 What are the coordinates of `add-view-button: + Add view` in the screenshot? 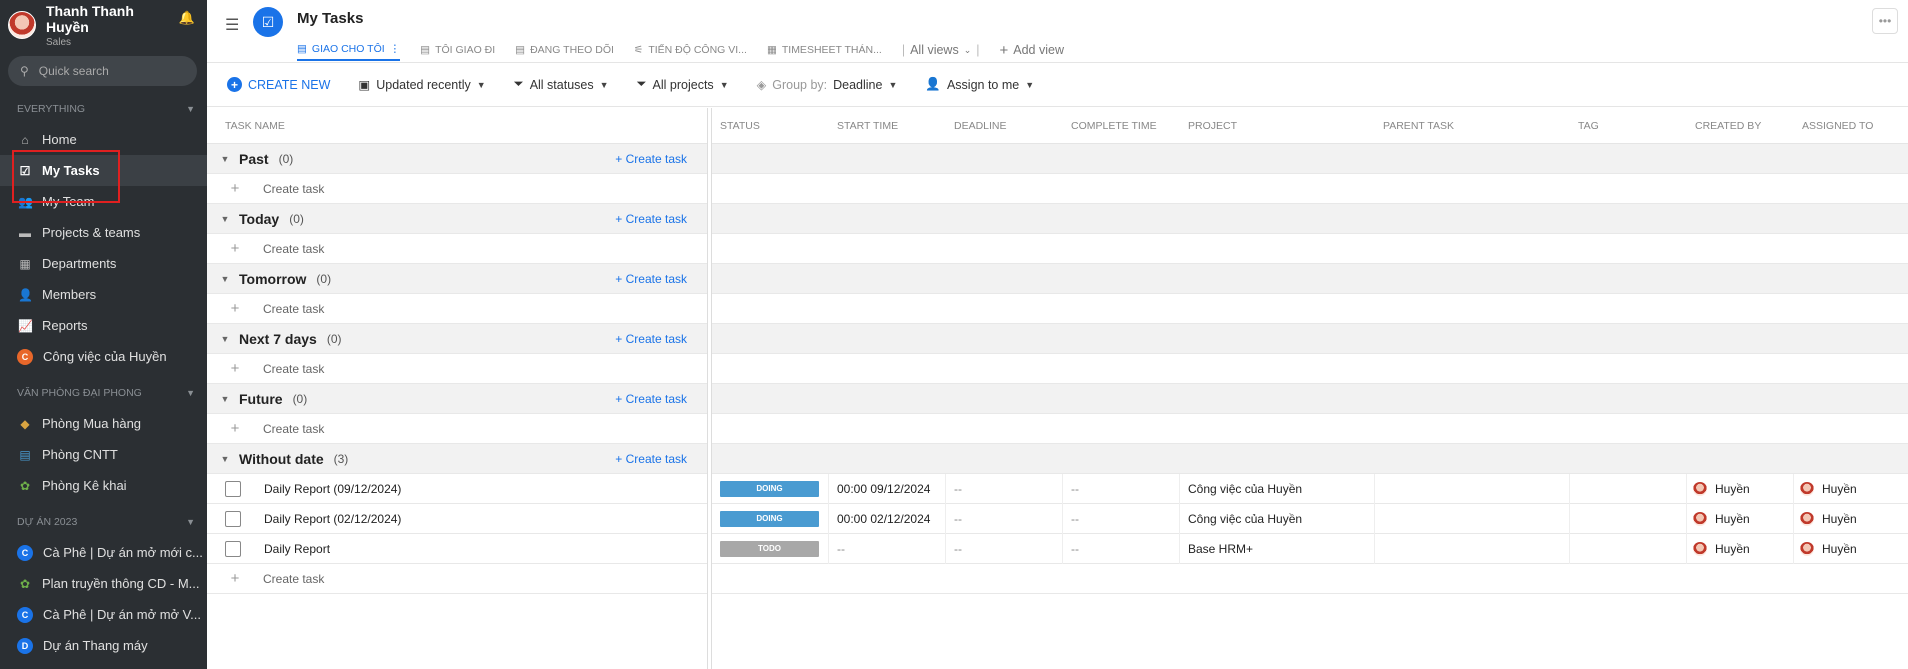 It's located at (1032, 50).